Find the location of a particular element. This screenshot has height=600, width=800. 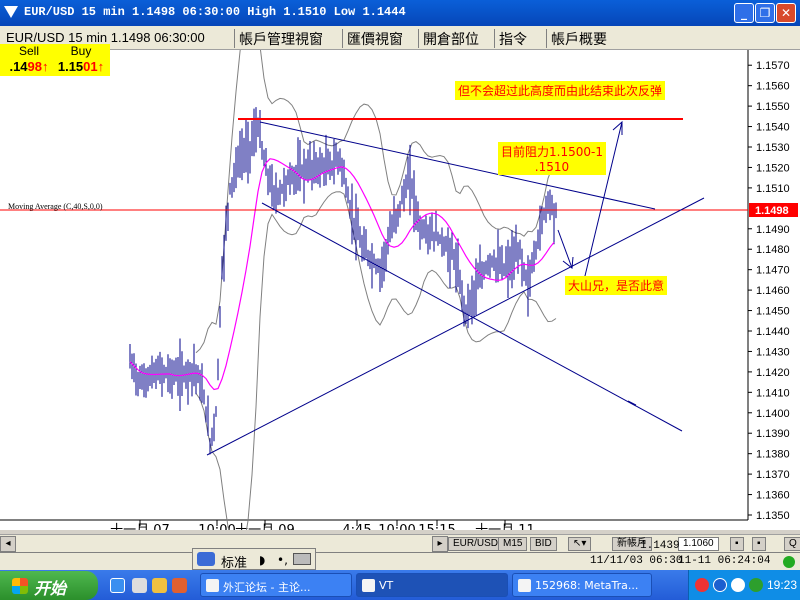

tab-side: BID is located at coordinates (543, 544).